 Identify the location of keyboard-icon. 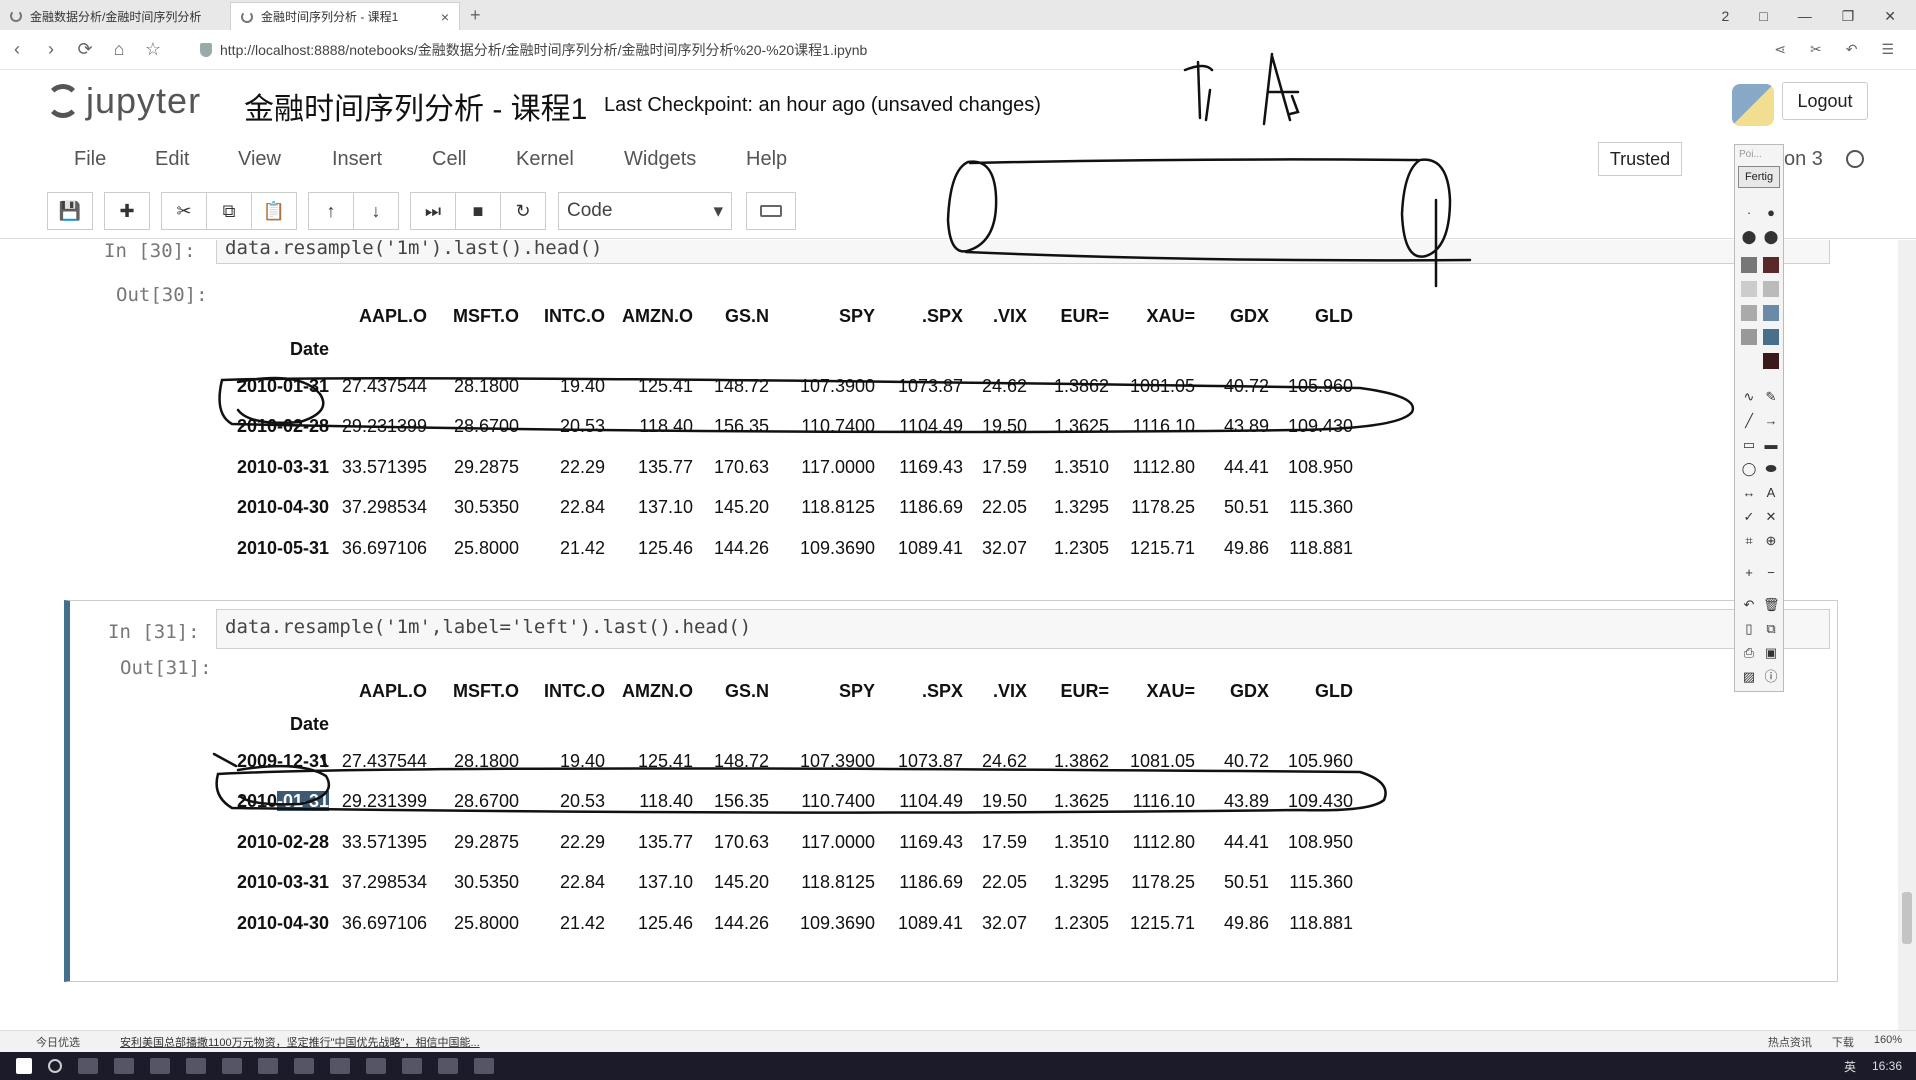
(771, 211).